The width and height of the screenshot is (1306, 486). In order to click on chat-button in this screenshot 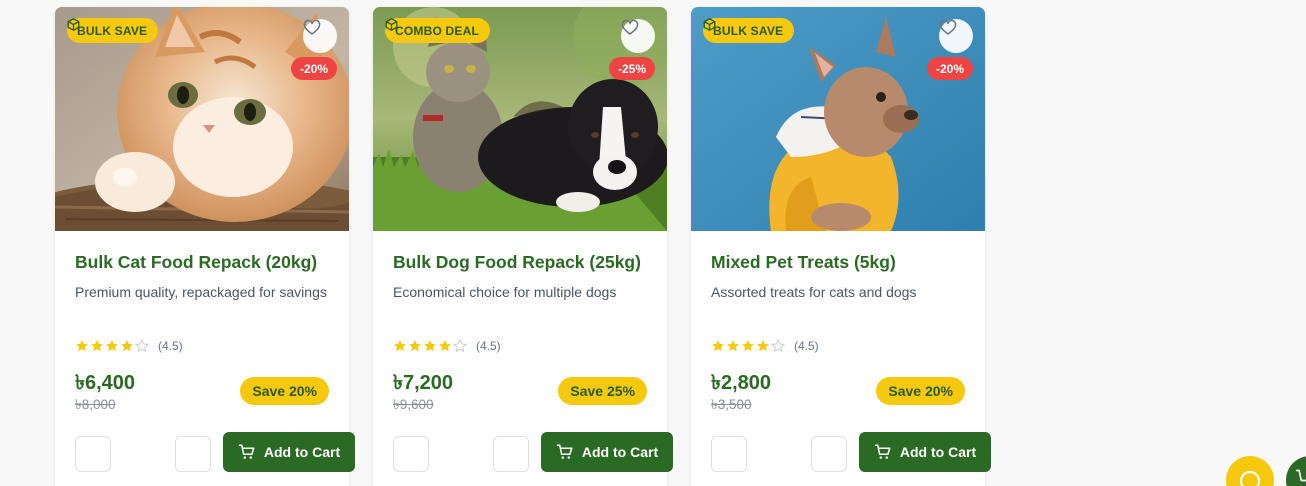, I will do `click(1250, 471)`.